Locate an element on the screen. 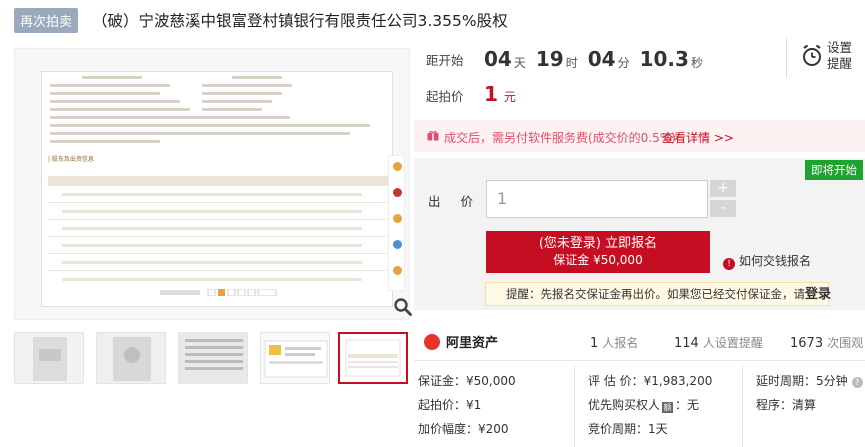 This screenshot has height=447, width=865. hours-unit: 时 is located at coordinates (571, 62).